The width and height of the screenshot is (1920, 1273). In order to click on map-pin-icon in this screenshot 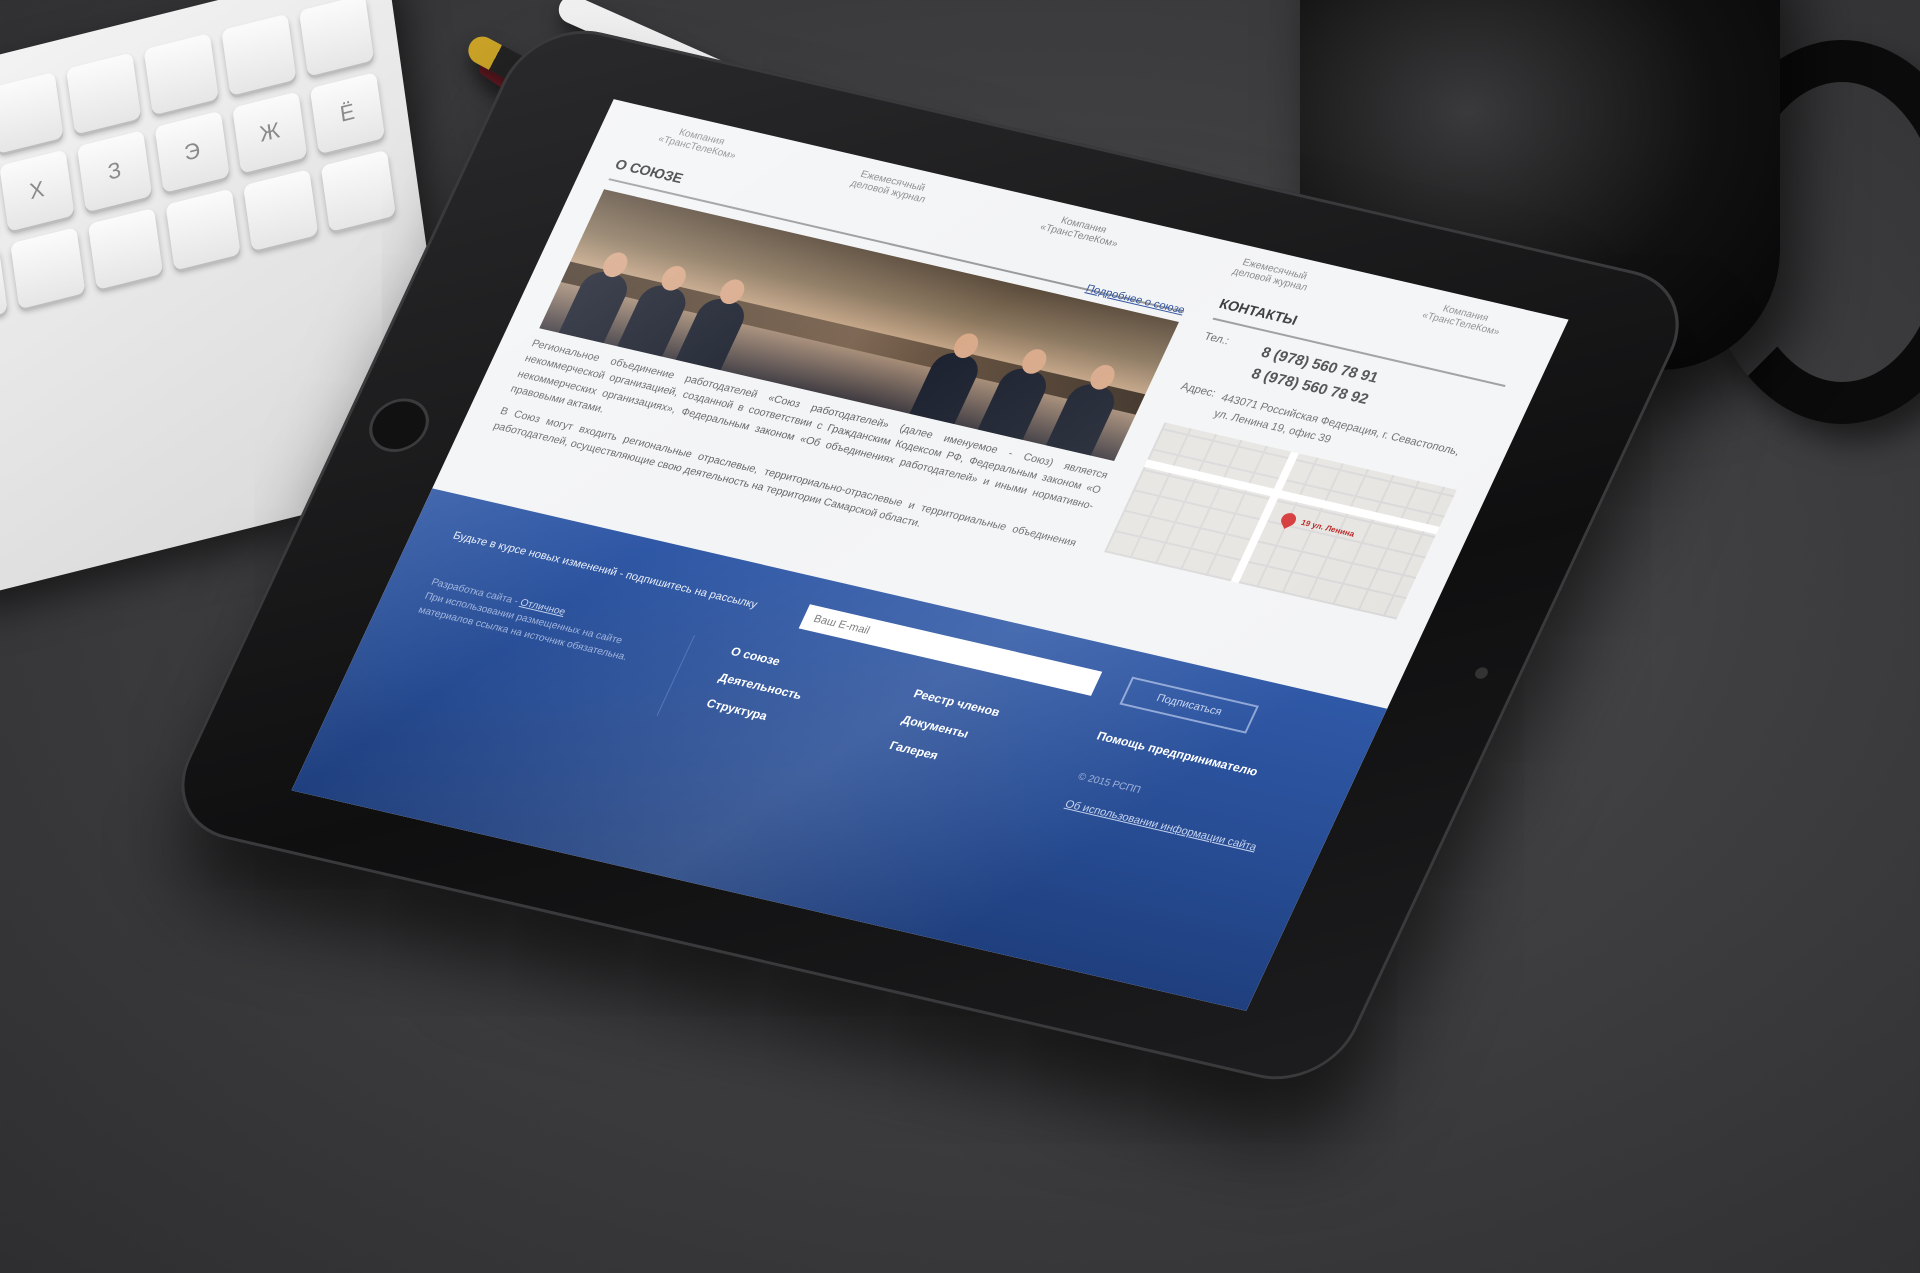, I will do `click(1288, 519)`.